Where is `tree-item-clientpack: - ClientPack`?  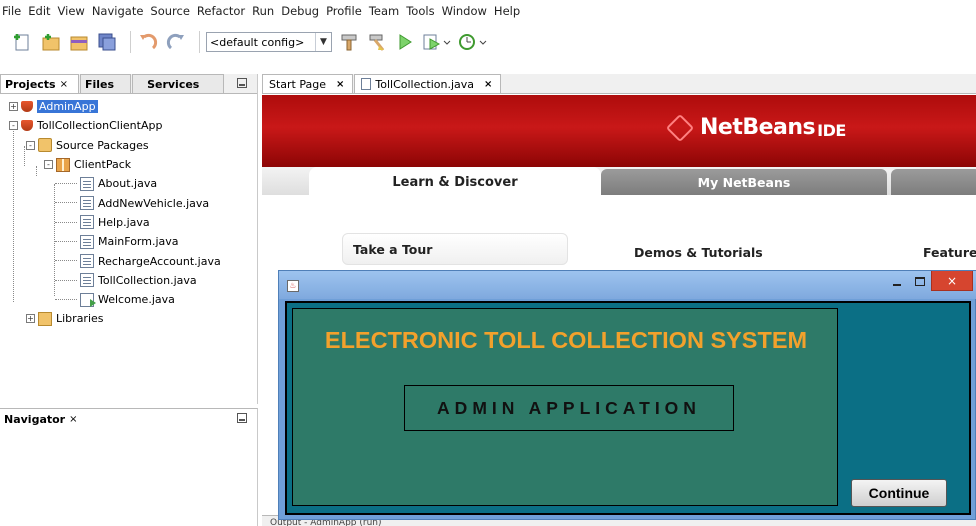 tree-item-clientpack: - ClientPack is located at coordinates (128, 164).